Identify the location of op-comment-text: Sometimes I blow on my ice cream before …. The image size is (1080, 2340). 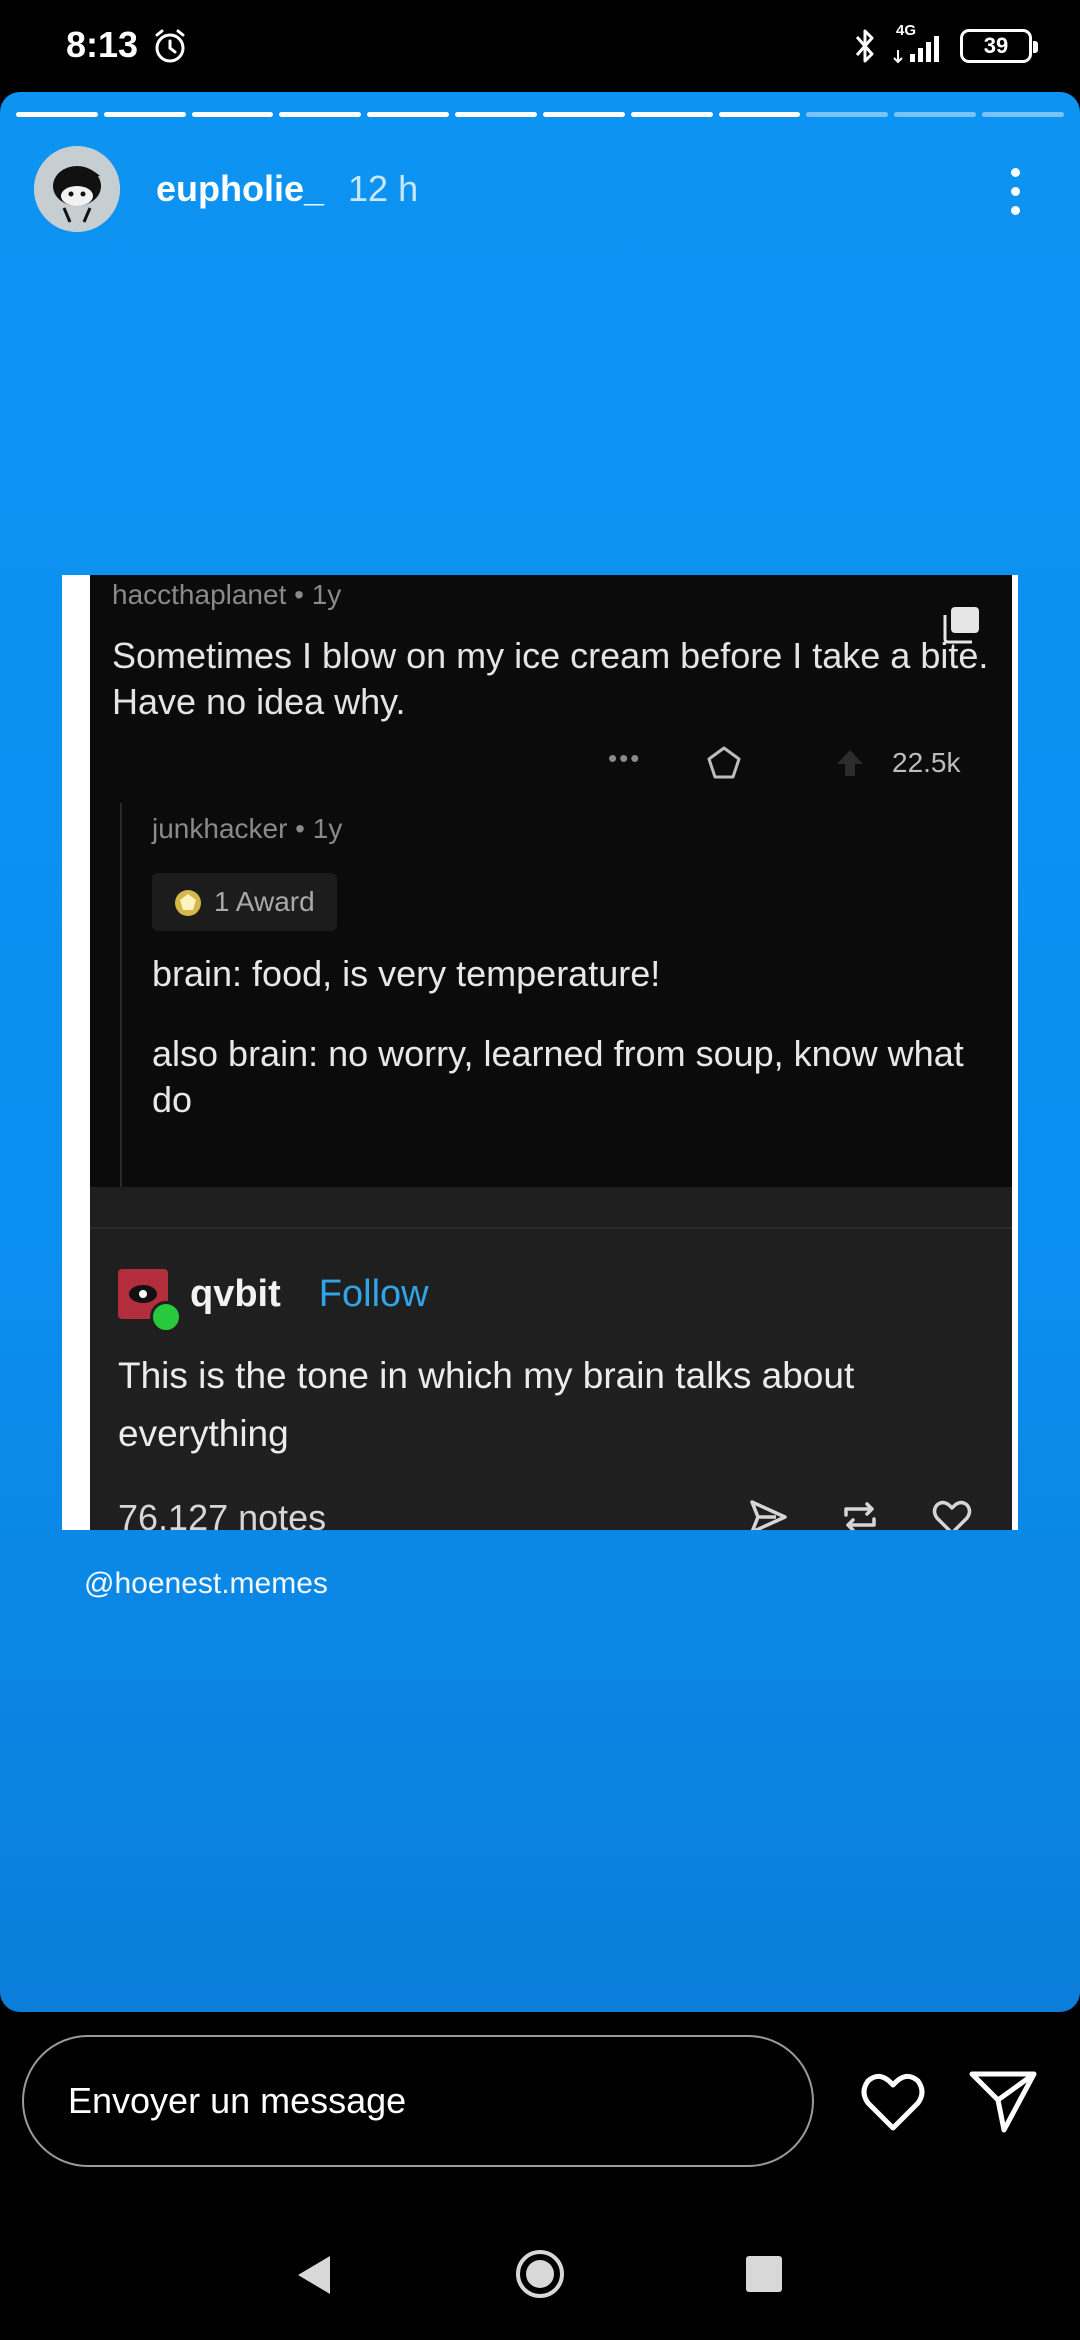
(550, 678).